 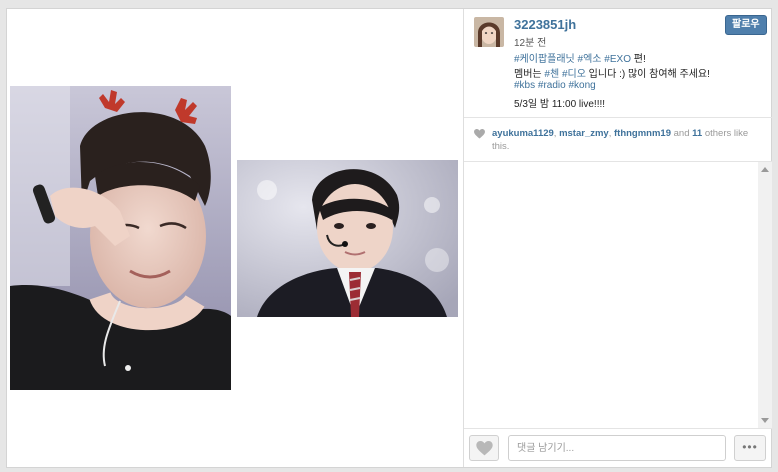 I want to click on divider, so click(x=618, y=117).